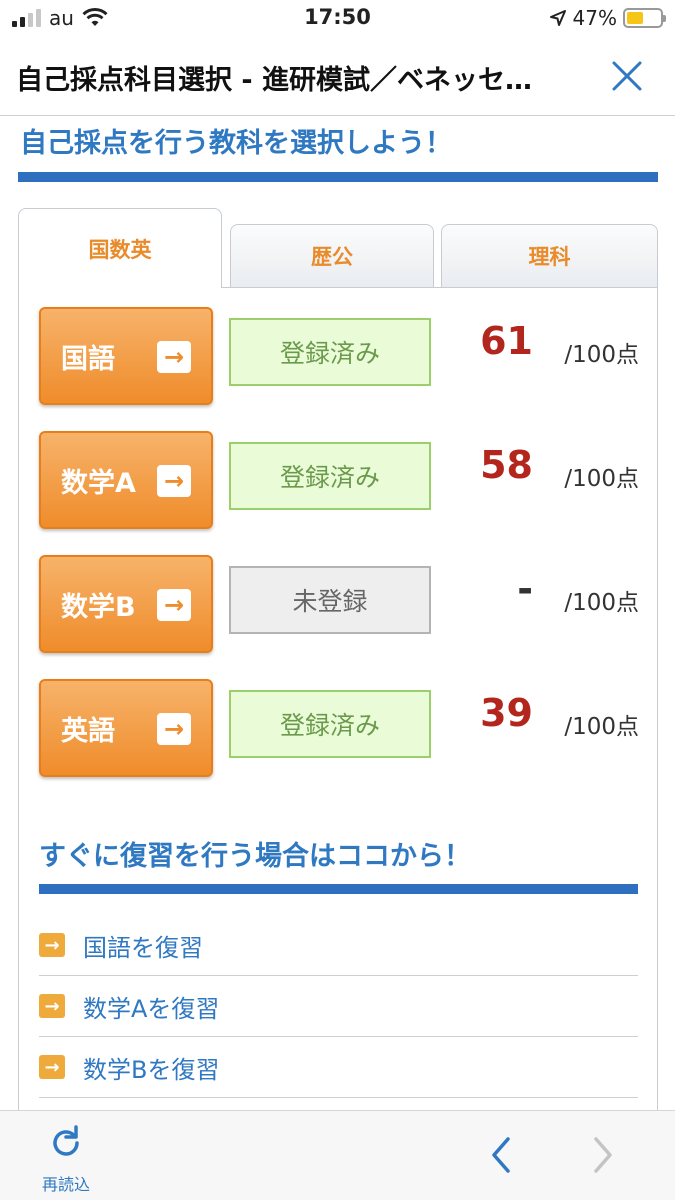 The height and width of the screenshot is (1200, 675). Describe the element at coordinates (98, 483) in the screenshot. I see `subject-label: 数学A` at that location.